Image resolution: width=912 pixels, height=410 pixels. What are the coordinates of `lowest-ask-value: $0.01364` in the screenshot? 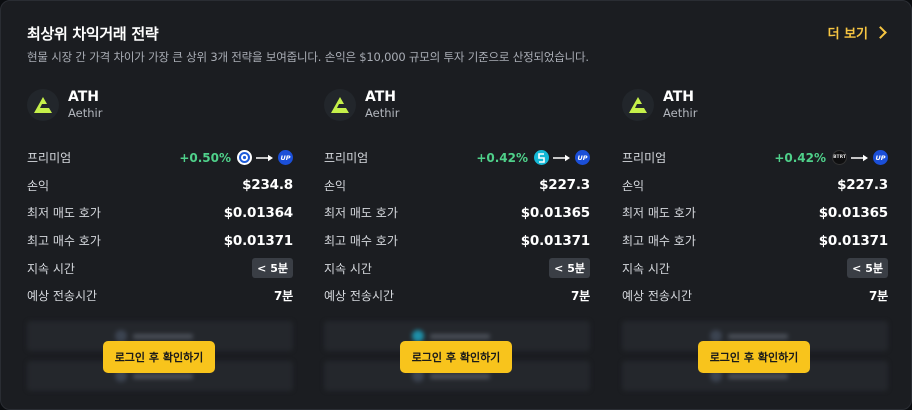 It's located at (258, 212).